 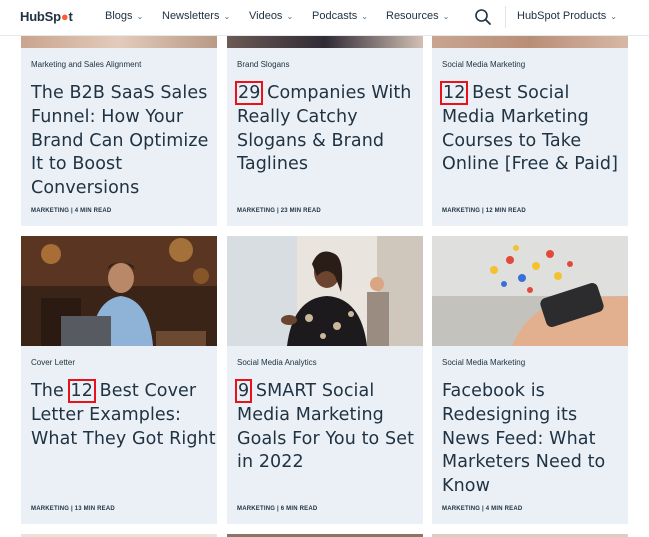 I want to click on nav-videos: Videos ⌄, so click(x=271, y=16).